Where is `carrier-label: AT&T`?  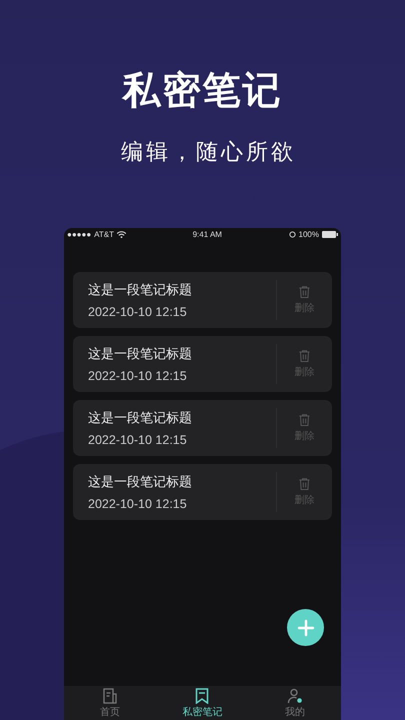
carrier-label: AT&T is located at coordinates (104, 234).